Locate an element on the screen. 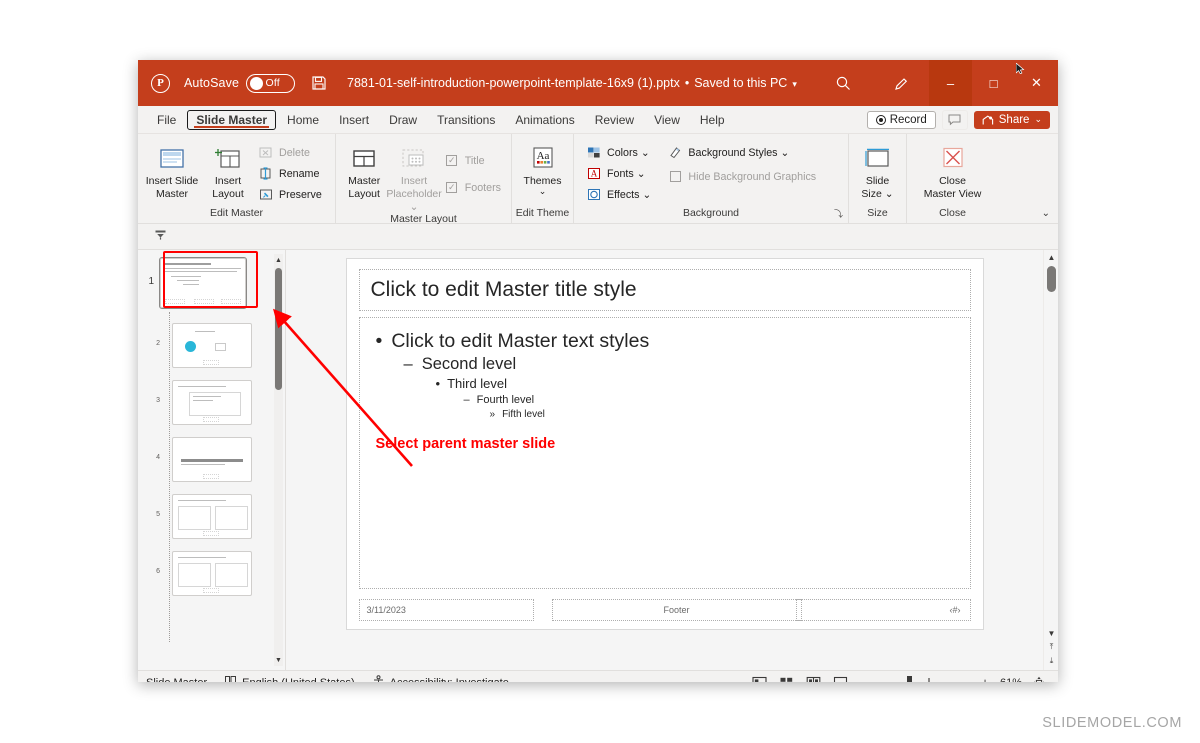 Image resolution: width=1200 pixels, height=743 pixels. previous-slide-button: ⤒ is located at coordinates (1051, 647).